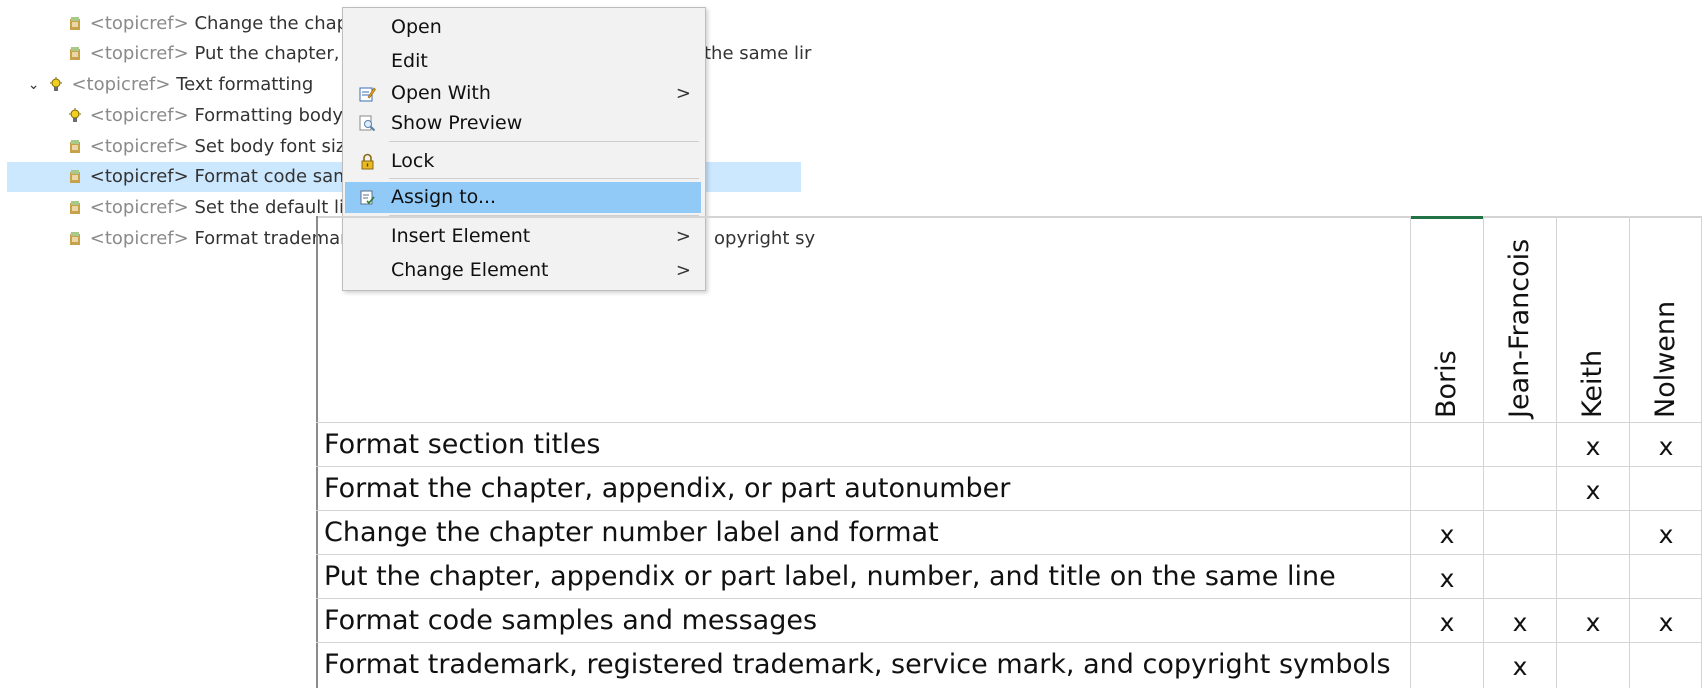  I want to click on open-with-icon, so click(367, 94).